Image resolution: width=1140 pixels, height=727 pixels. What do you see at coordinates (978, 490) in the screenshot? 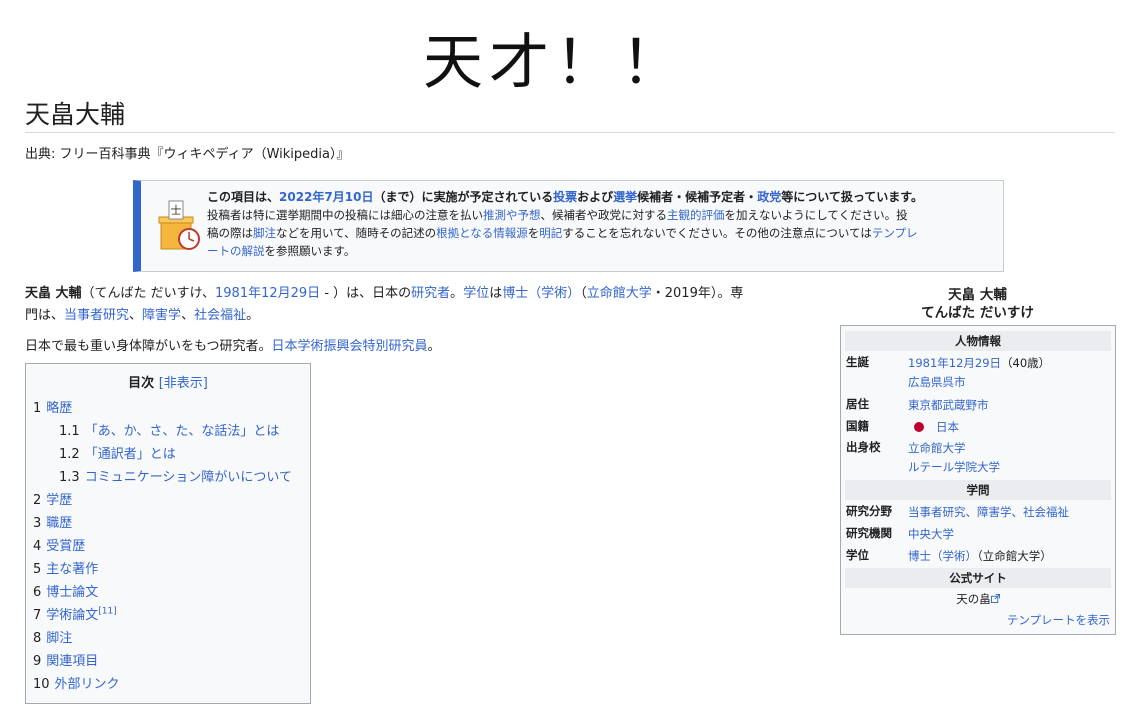
I see `infobox-header-study: 学問` at bounding box center [978, 490].